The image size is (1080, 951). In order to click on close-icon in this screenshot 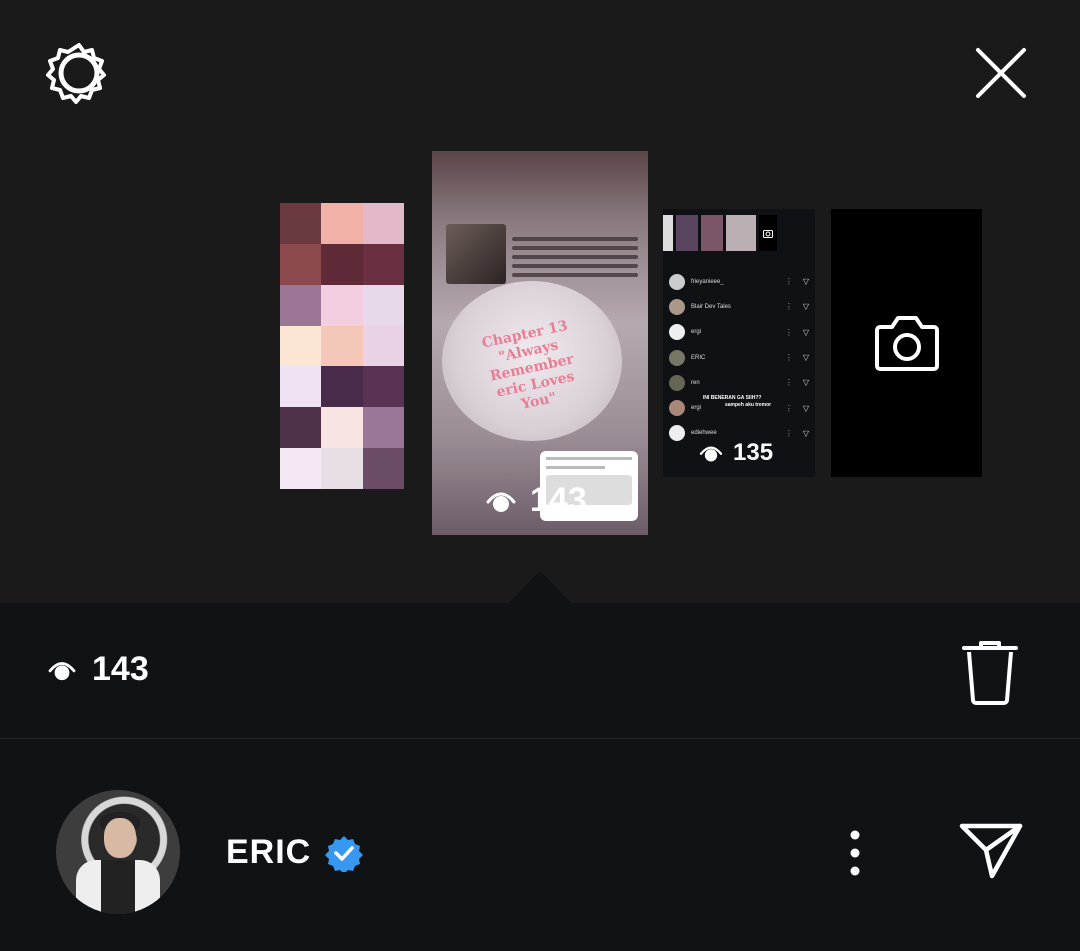, I will do `click(1001, 73)`.